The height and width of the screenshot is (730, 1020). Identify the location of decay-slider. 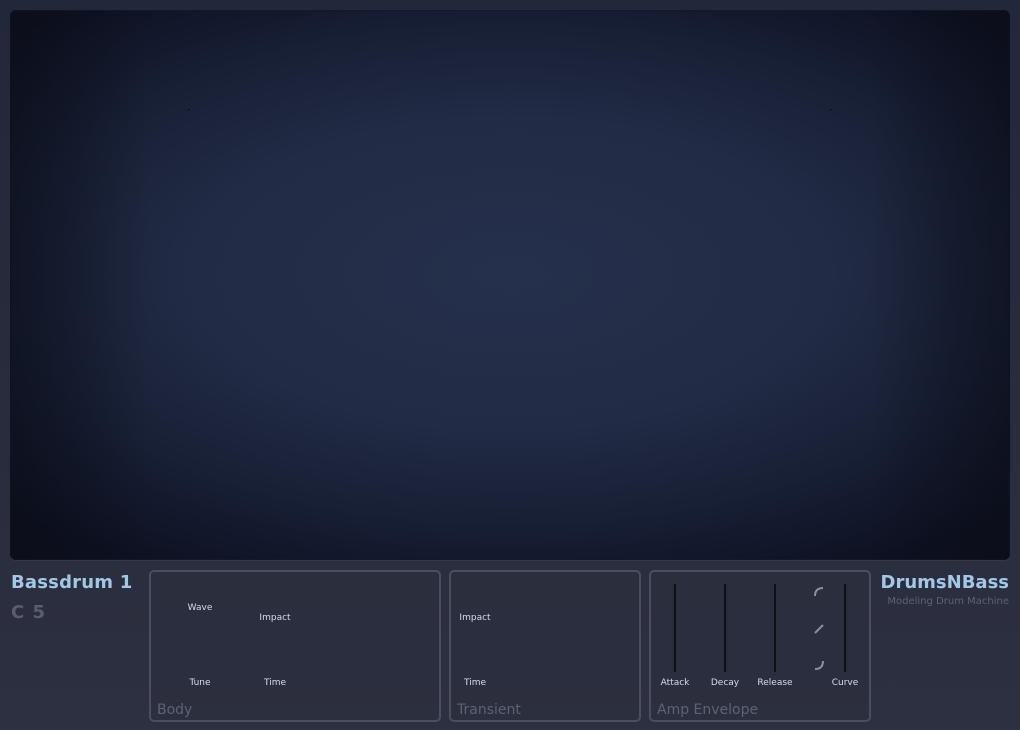
(725, 628).